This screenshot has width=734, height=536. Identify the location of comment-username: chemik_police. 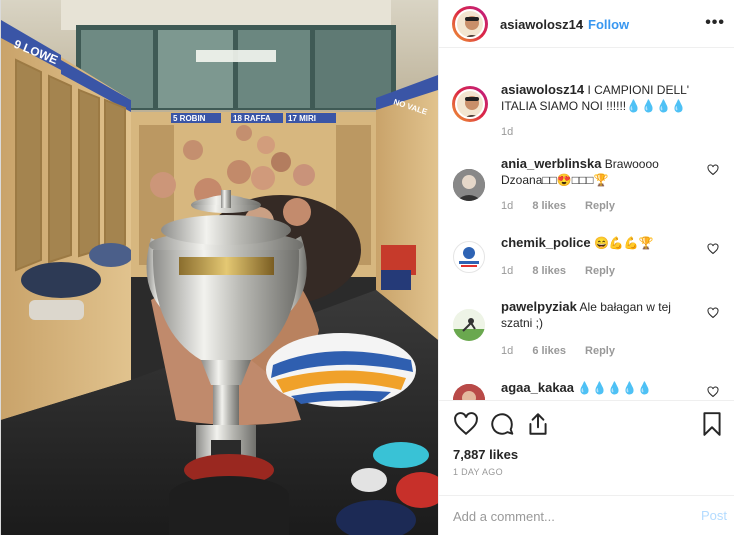
(546, 242).